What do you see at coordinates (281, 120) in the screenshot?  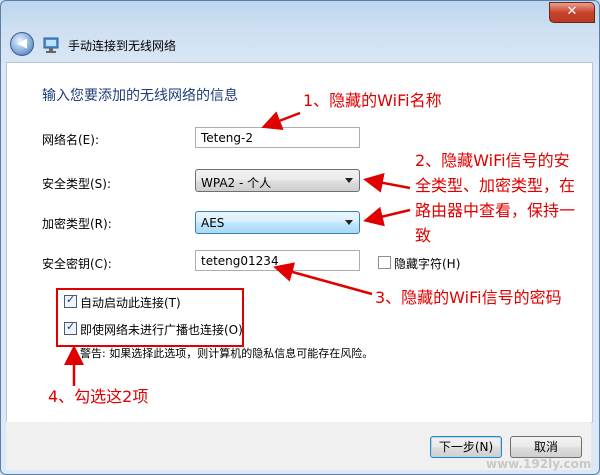 I see `arrow-to-network-name` at bounding box center [281, 120].